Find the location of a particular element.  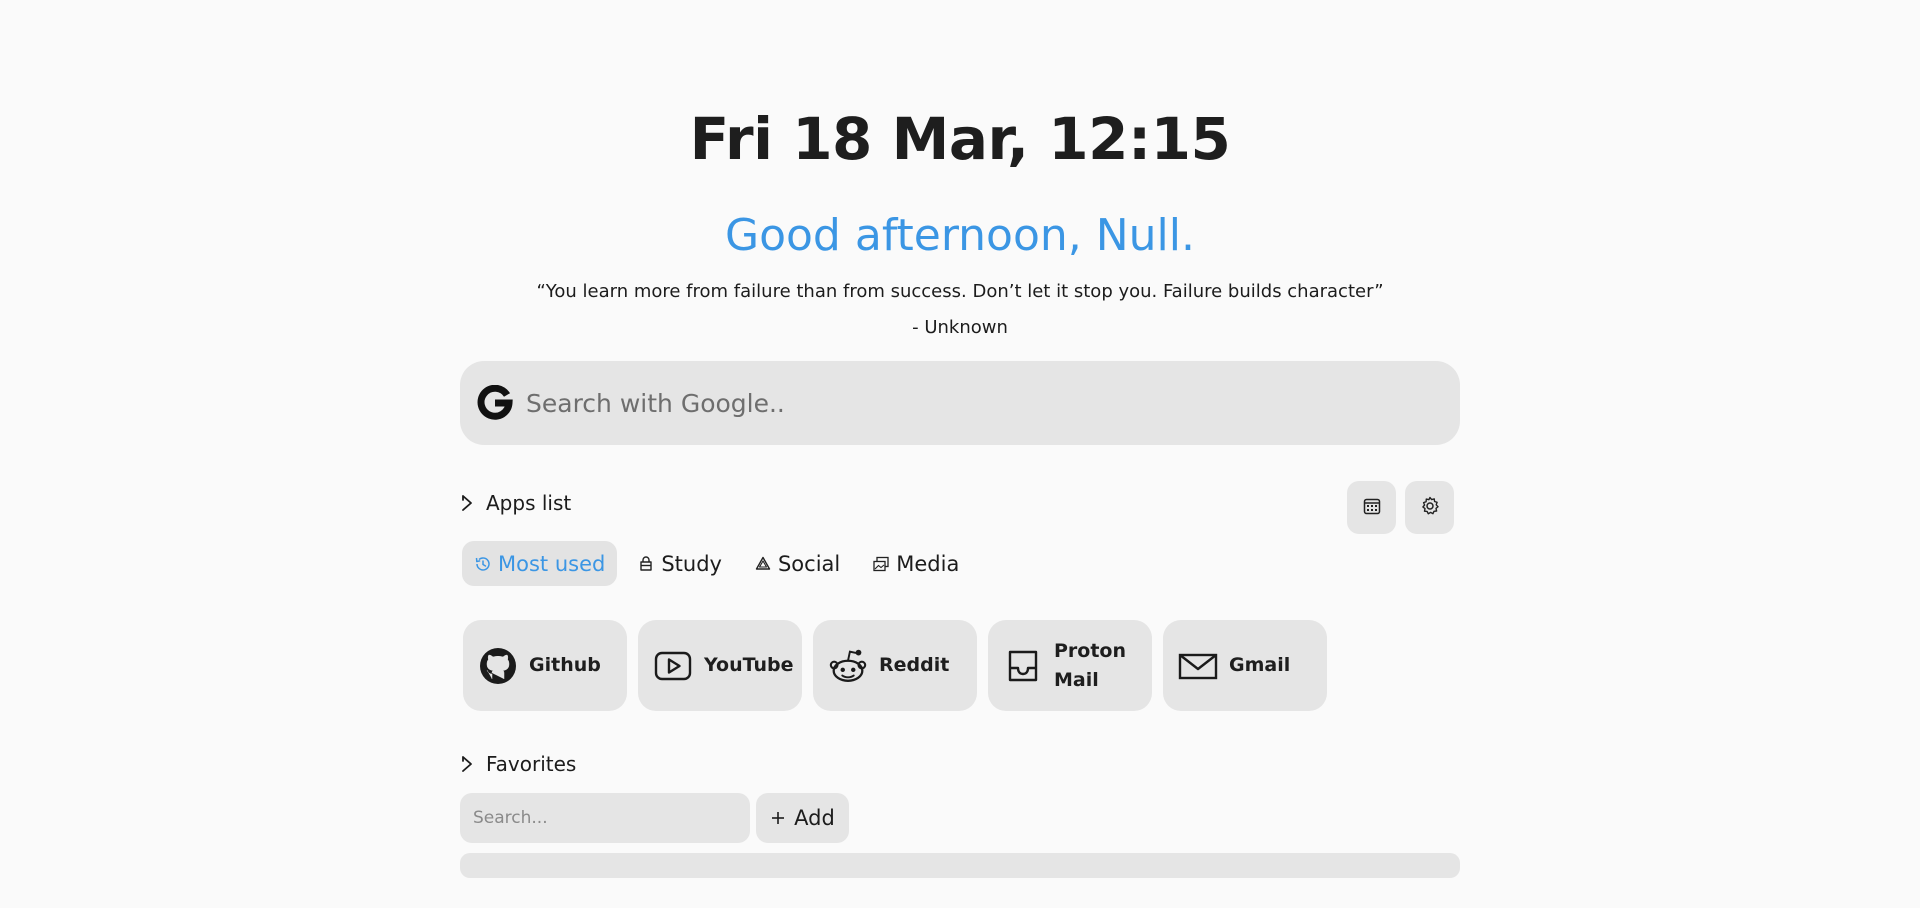

apps-list-toggle: Apps list is located at coordinates (515, 503).